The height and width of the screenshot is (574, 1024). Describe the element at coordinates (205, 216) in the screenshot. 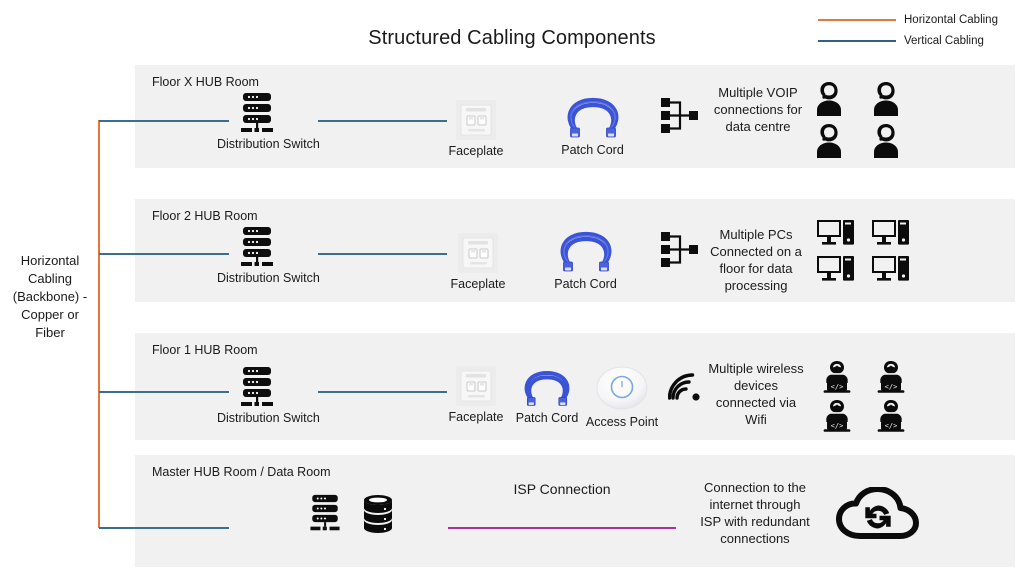

I see `row-label: Floor 2 HUB Room` at that location.